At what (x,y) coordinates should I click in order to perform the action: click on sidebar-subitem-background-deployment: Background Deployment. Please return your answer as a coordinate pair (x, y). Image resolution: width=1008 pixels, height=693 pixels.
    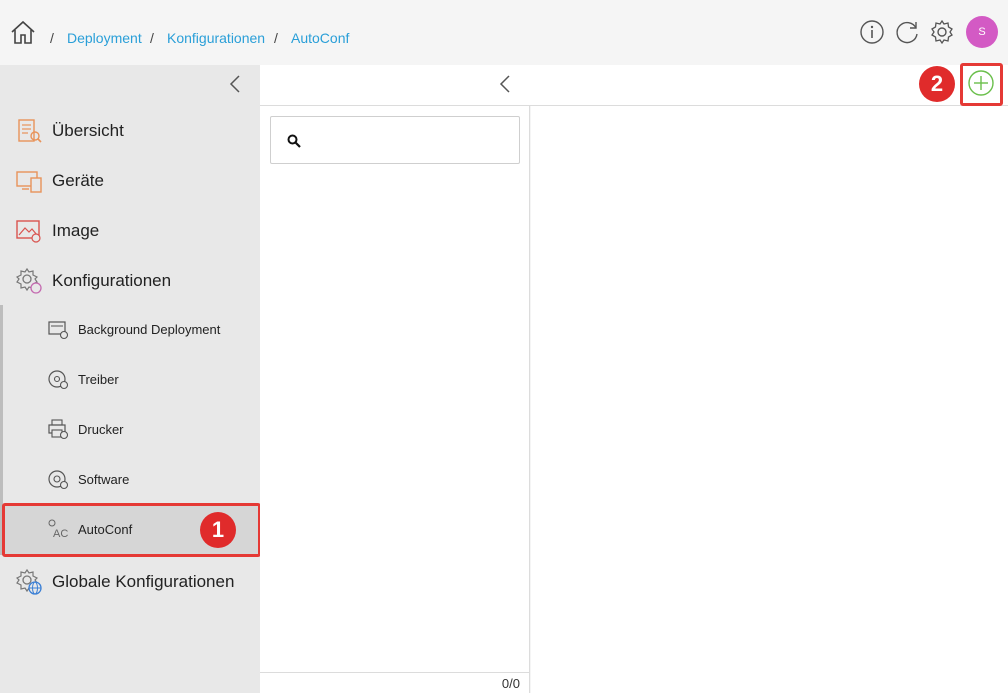
    Looking at the image, I should click on (131, 329).